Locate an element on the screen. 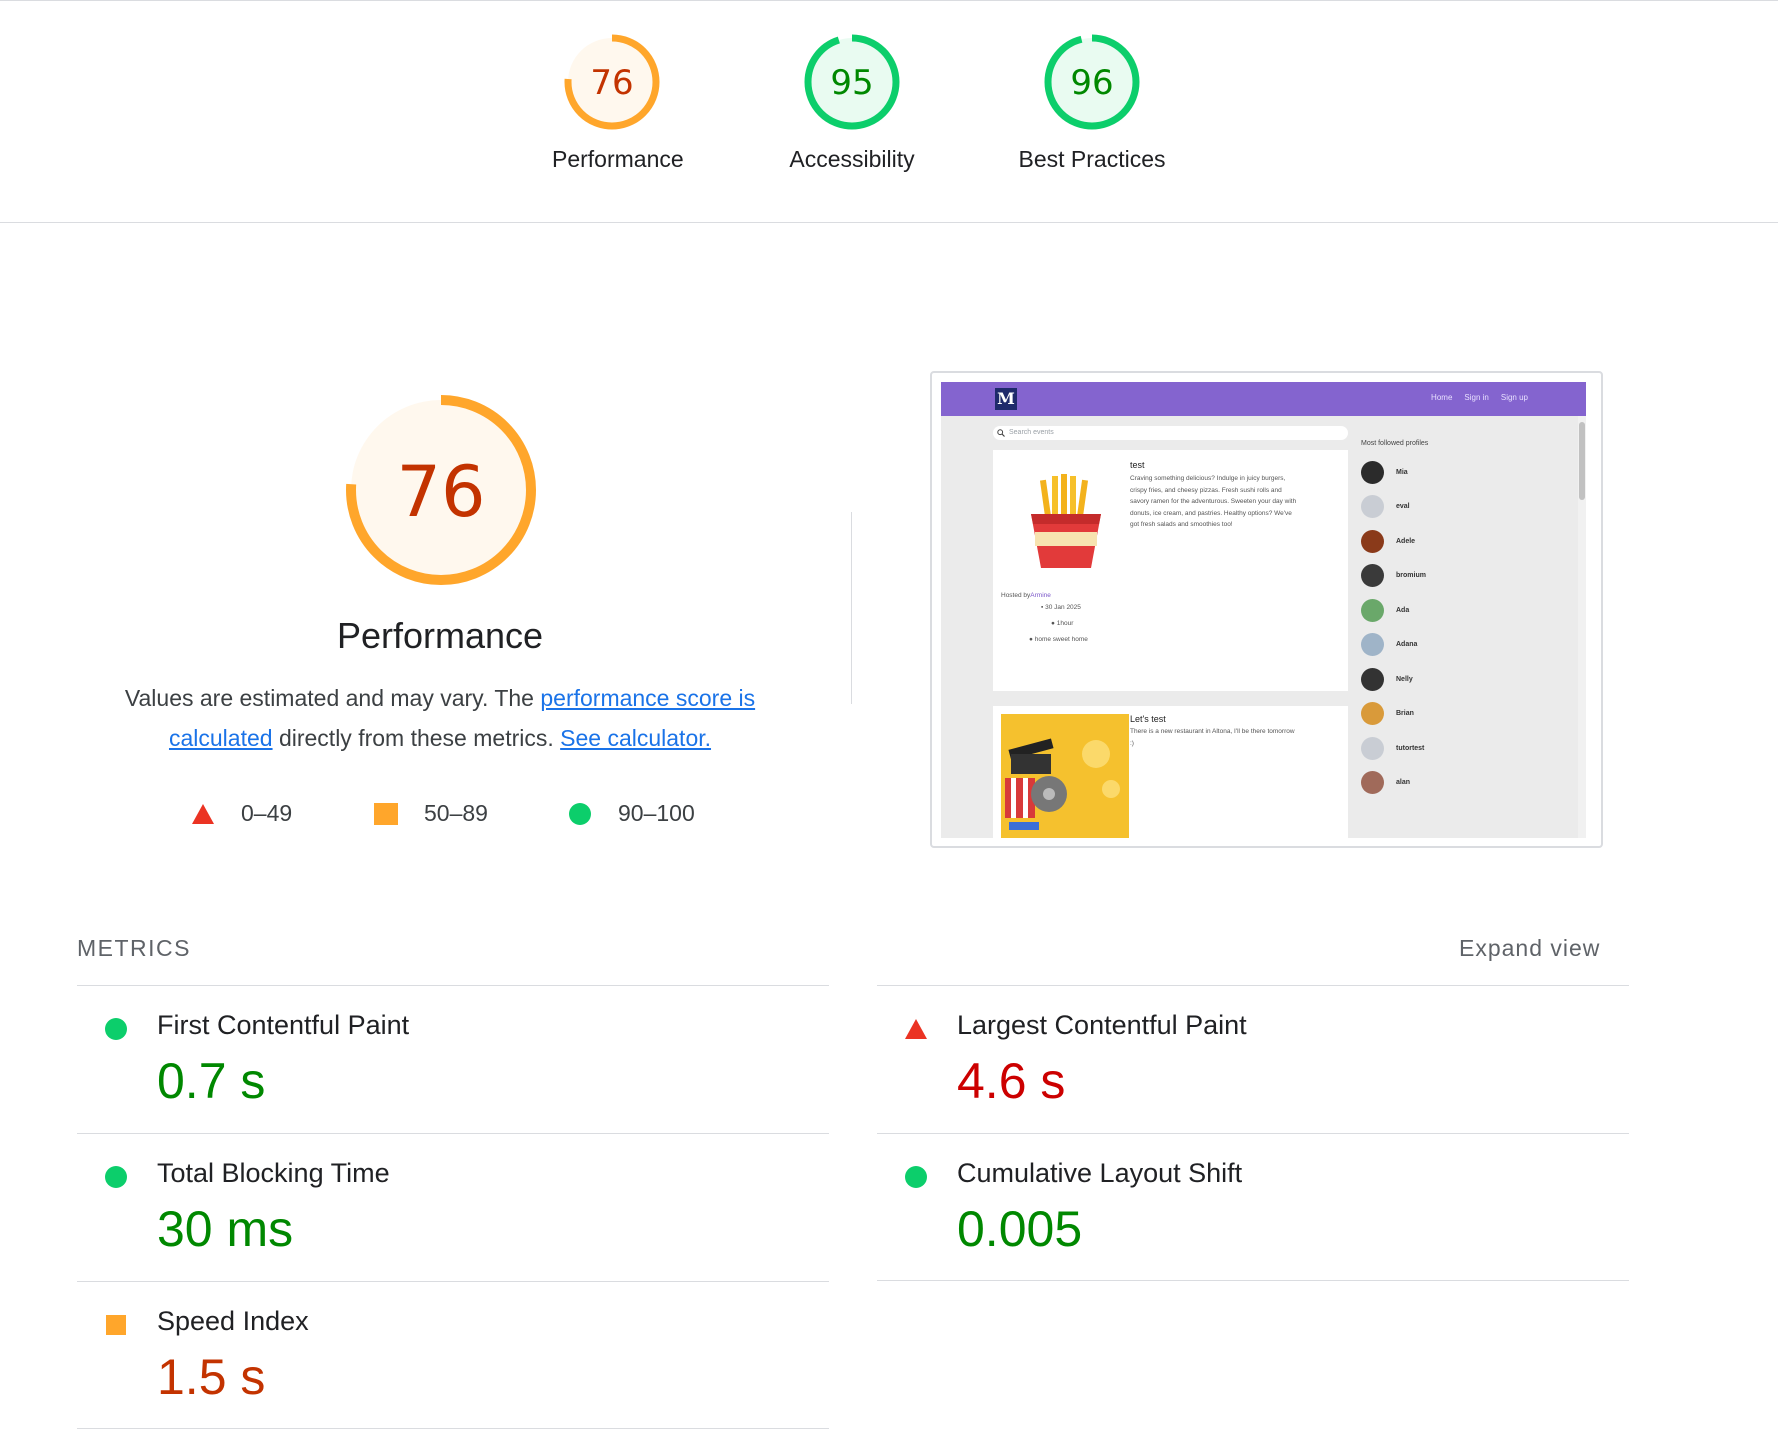 Image resolution: width=1778 pixels, height=1434 pixels. gauge-performance: 76 Performance is located at coordinates (618, 102).